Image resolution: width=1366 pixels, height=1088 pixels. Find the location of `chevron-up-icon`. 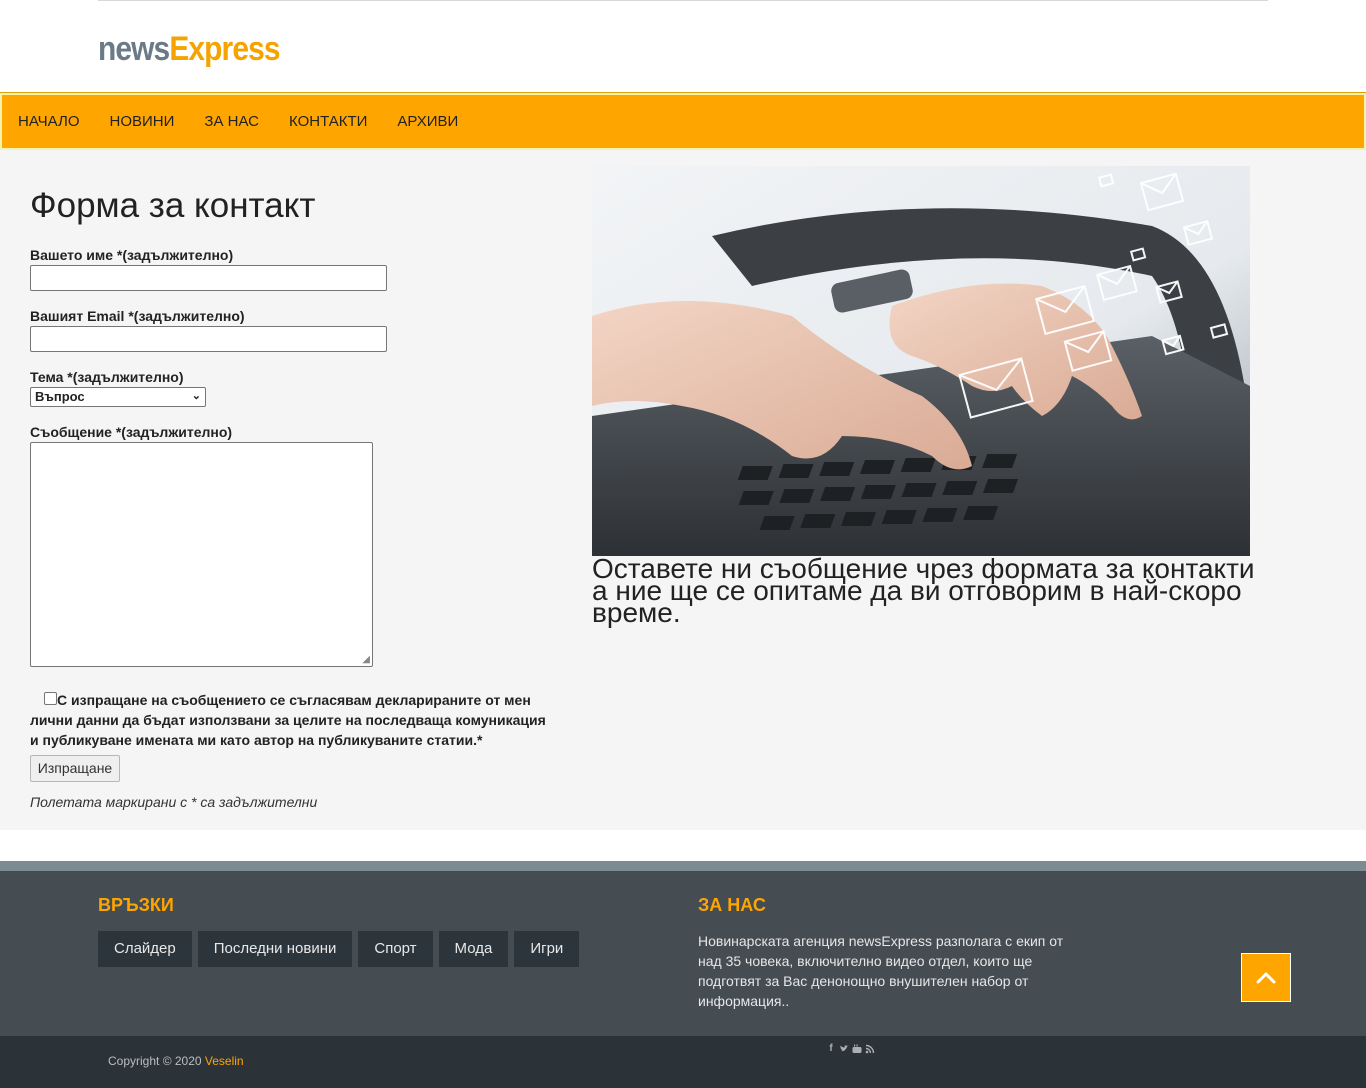

chevron-up-icon is located at coordinates (1266, 978).